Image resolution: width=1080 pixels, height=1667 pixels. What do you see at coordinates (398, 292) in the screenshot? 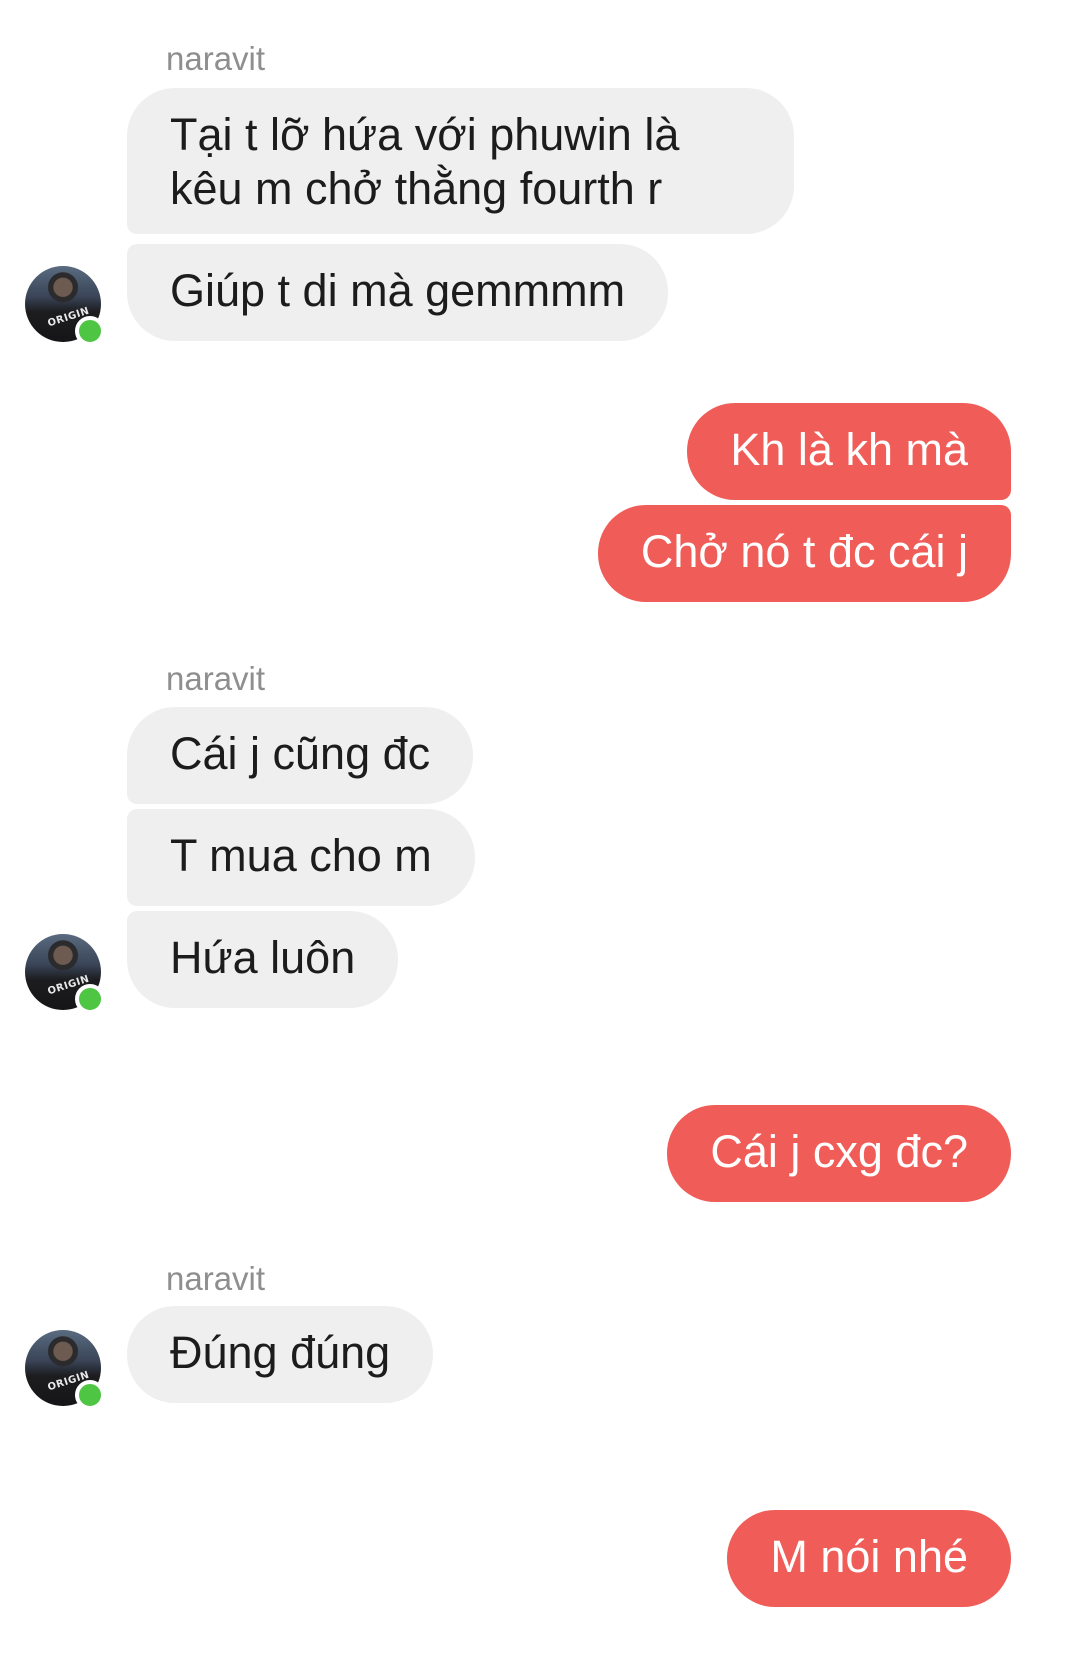
I see `incoming-message: Giúp t di mà gemmmm` at bounding box center [398, 292].